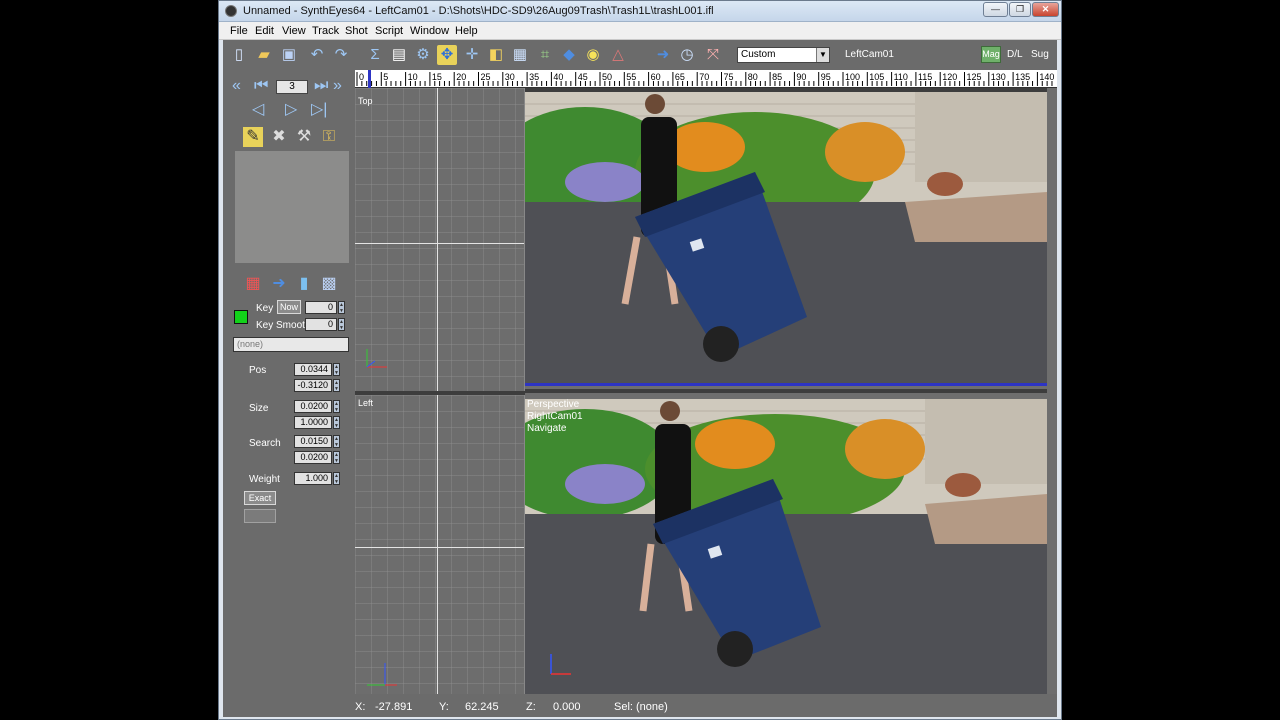  Describe the element at coordinates (447, 55) in the screenshot. I see `tracker-paw-icon: ✥` at that location.